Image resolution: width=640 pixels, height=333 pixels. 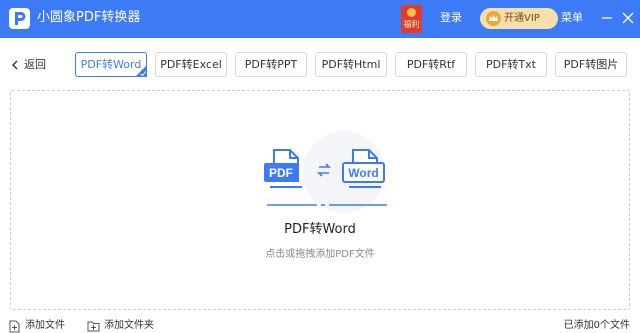 I want to click on vip-button: 开通VIP, so click(x=519, y=18).